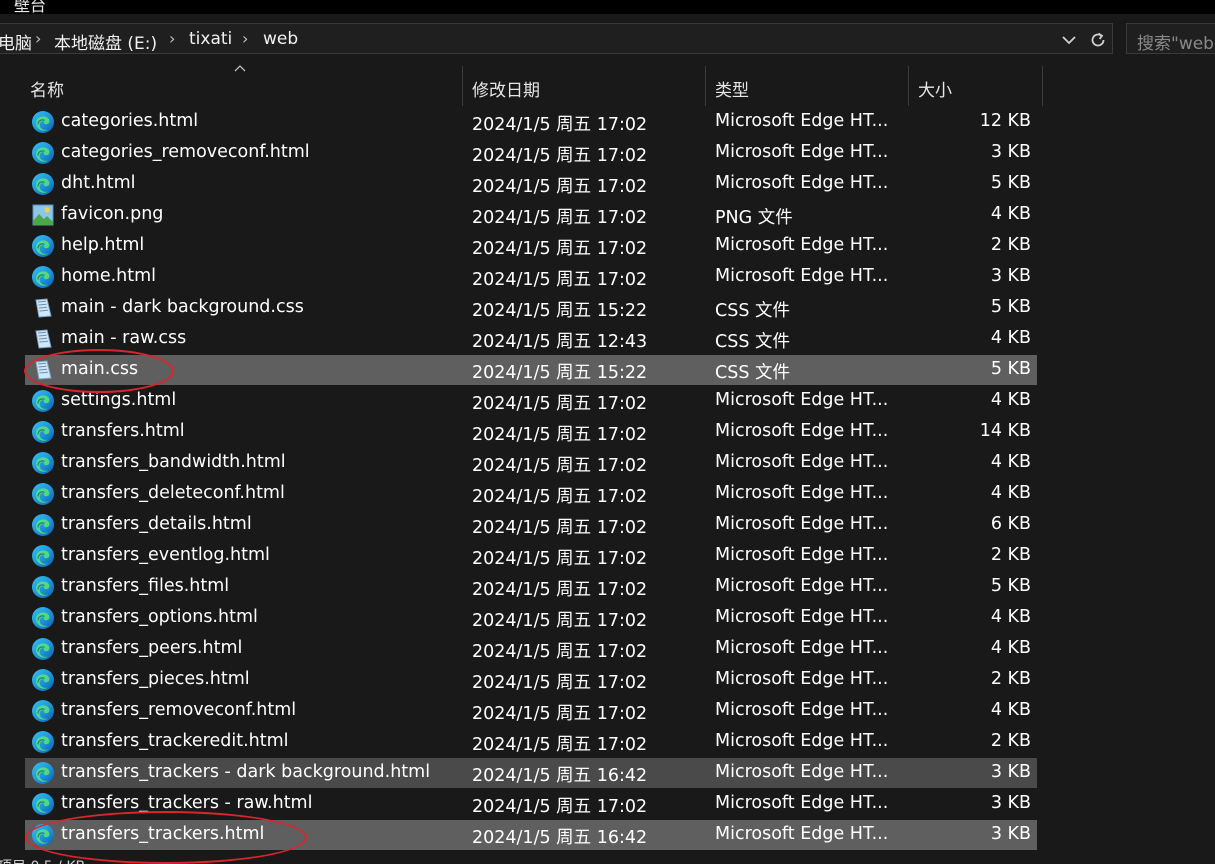 The width and height of the screenshot is (1215, 864). Describe the element at coordinates (280, 39) in the screenshot. I see `breadcrumb-web: web` at that location.